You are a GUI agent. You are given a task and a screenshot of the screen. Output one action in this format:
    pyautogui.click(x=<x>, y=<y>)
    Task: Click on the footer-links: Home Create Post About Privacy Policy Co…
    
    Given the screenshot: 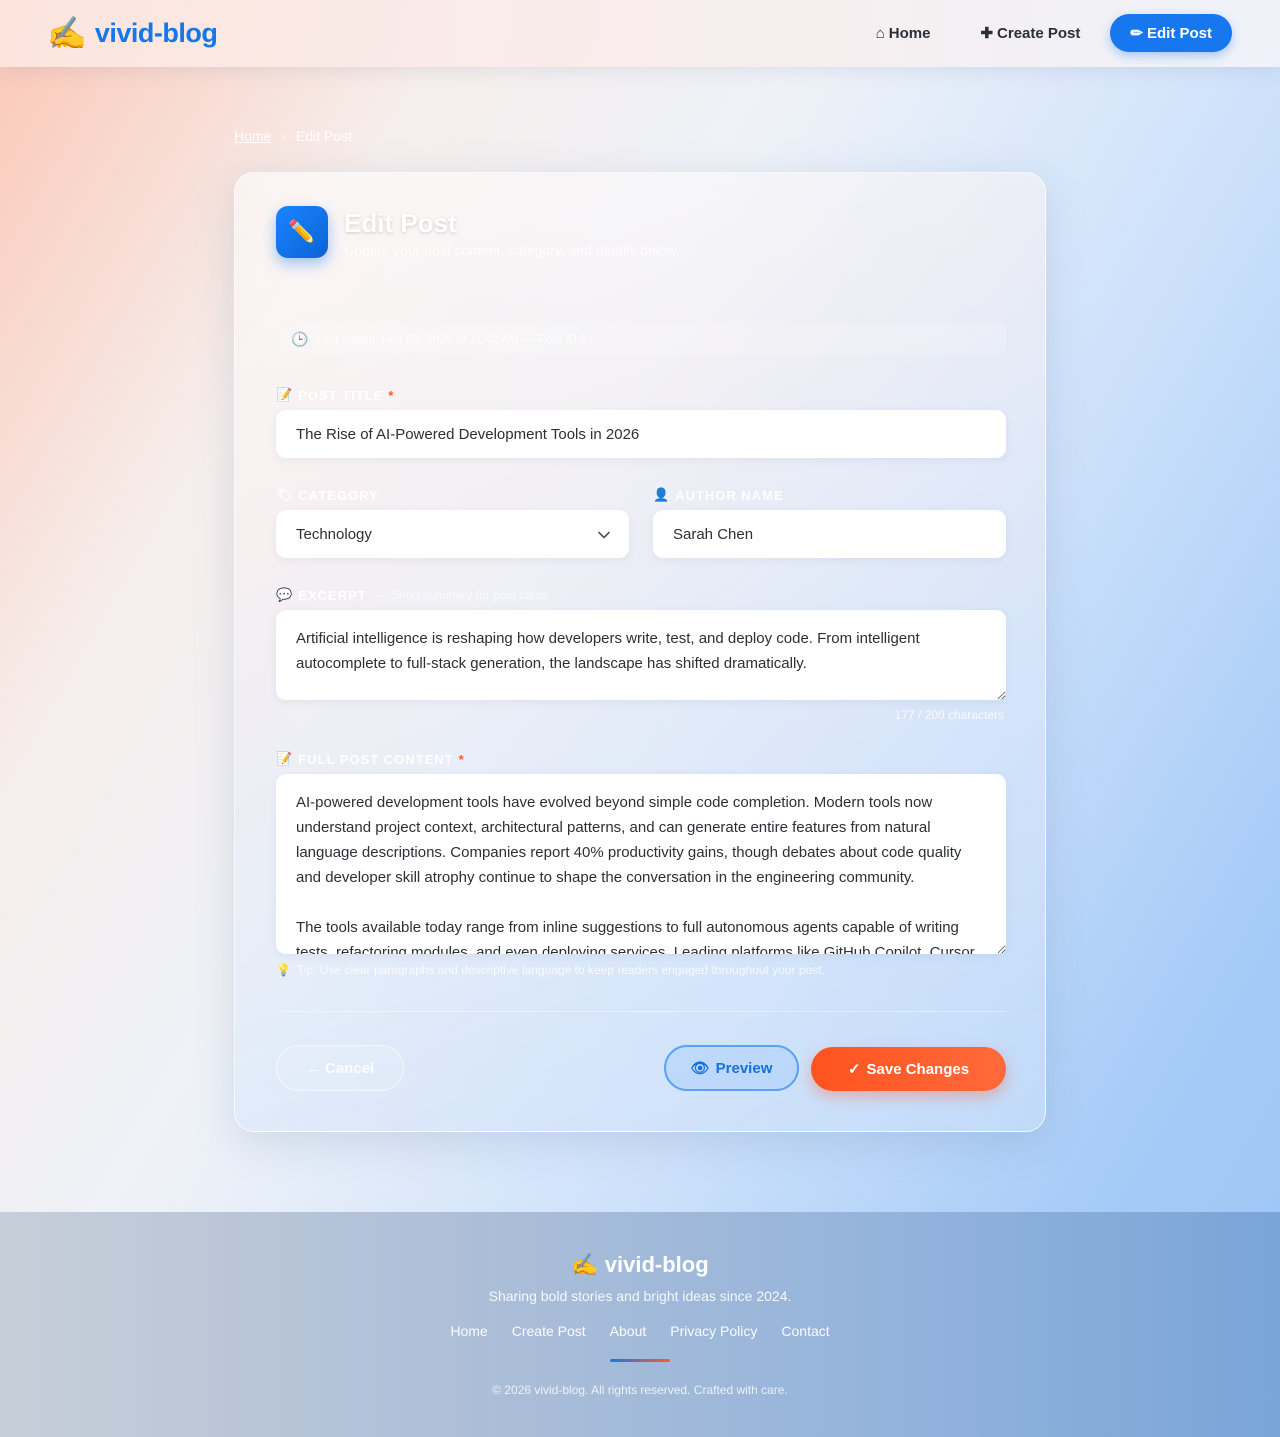 What is the action you would take?
    pyautogui.click(x=640, y=1331)
    